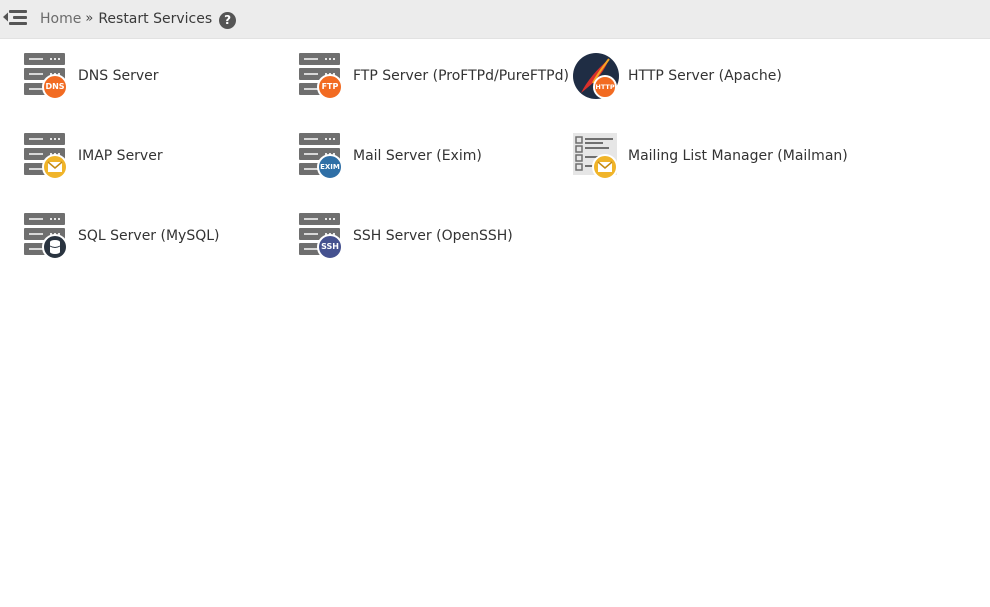 The height and width of the screenshot is (607, 990). What do you see at coordinates (461, 76) in the screenshot?
I see `service-label: FTP Server (ProFTPd/PureFTPd)` at bounding box center [461, 76].